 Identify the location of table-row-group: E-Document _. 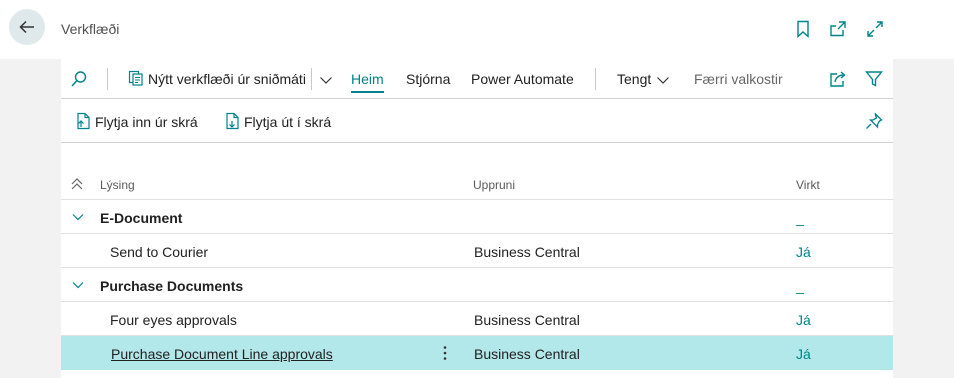
(477, 217).